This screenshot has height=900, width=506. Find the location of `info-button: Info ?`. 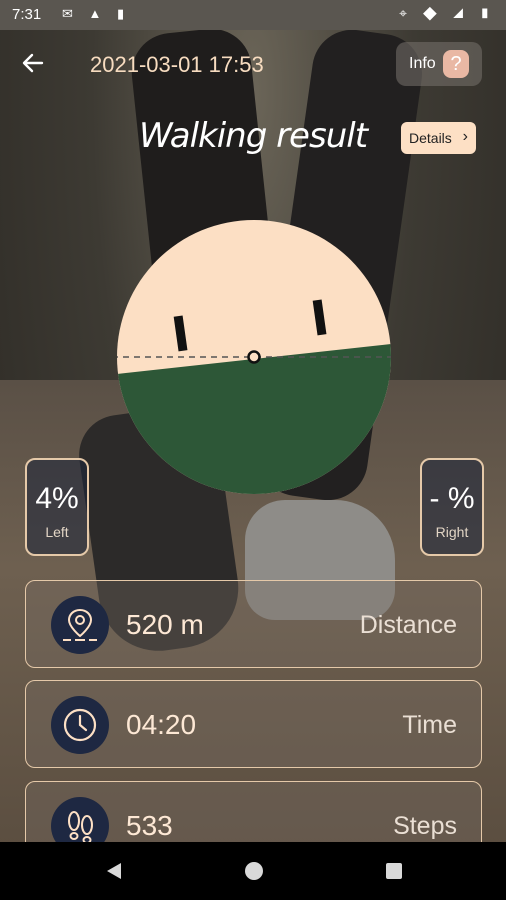

info-button: Info ? is located at coordinates (439, 64).